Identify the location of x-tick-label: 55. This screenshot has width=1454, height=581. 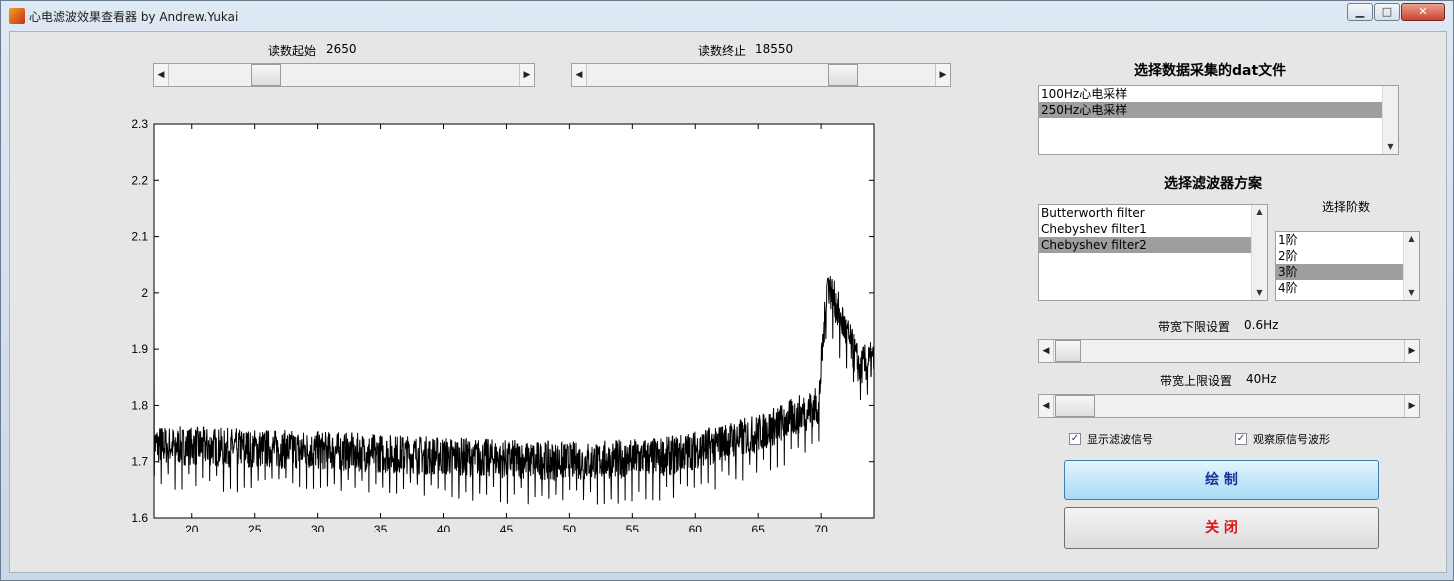
(633, 527).